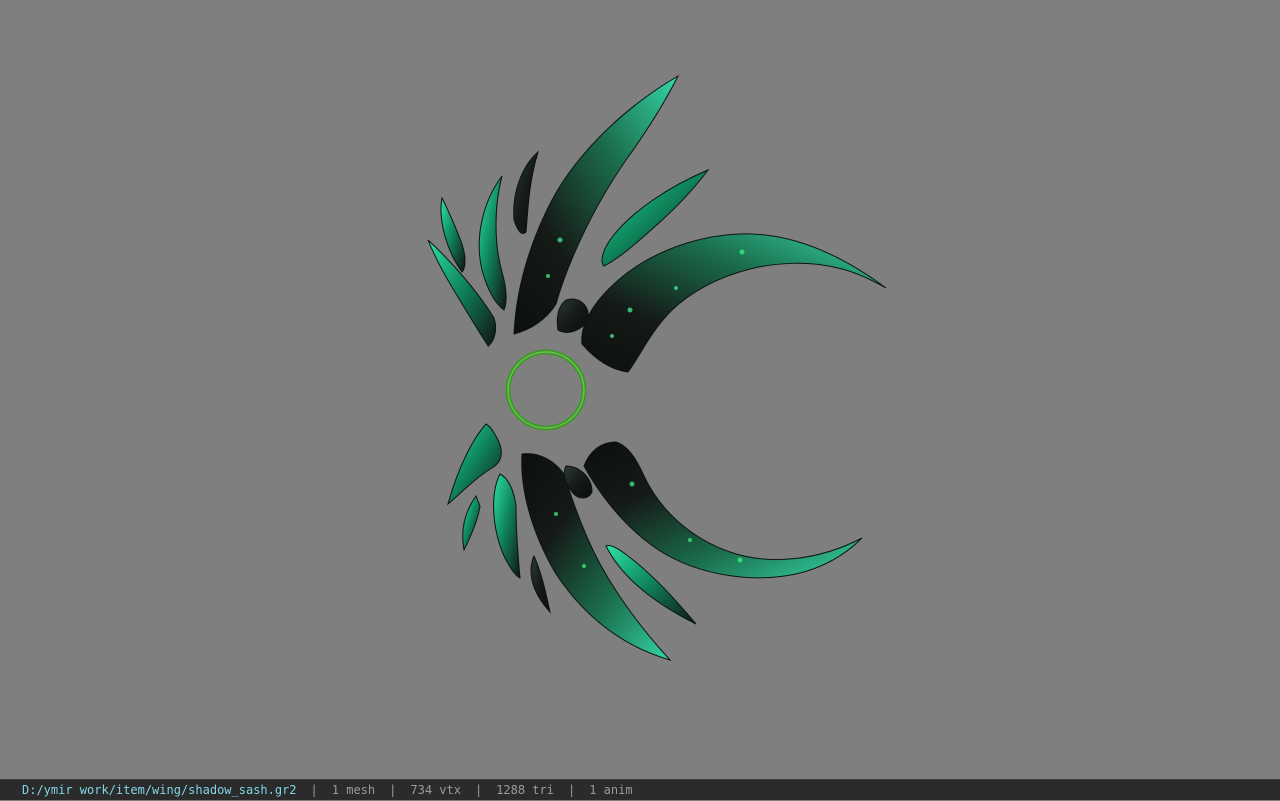 This screenshot has height=801, width=1280. I want to click on upper-great-blade, so click(734, 303).